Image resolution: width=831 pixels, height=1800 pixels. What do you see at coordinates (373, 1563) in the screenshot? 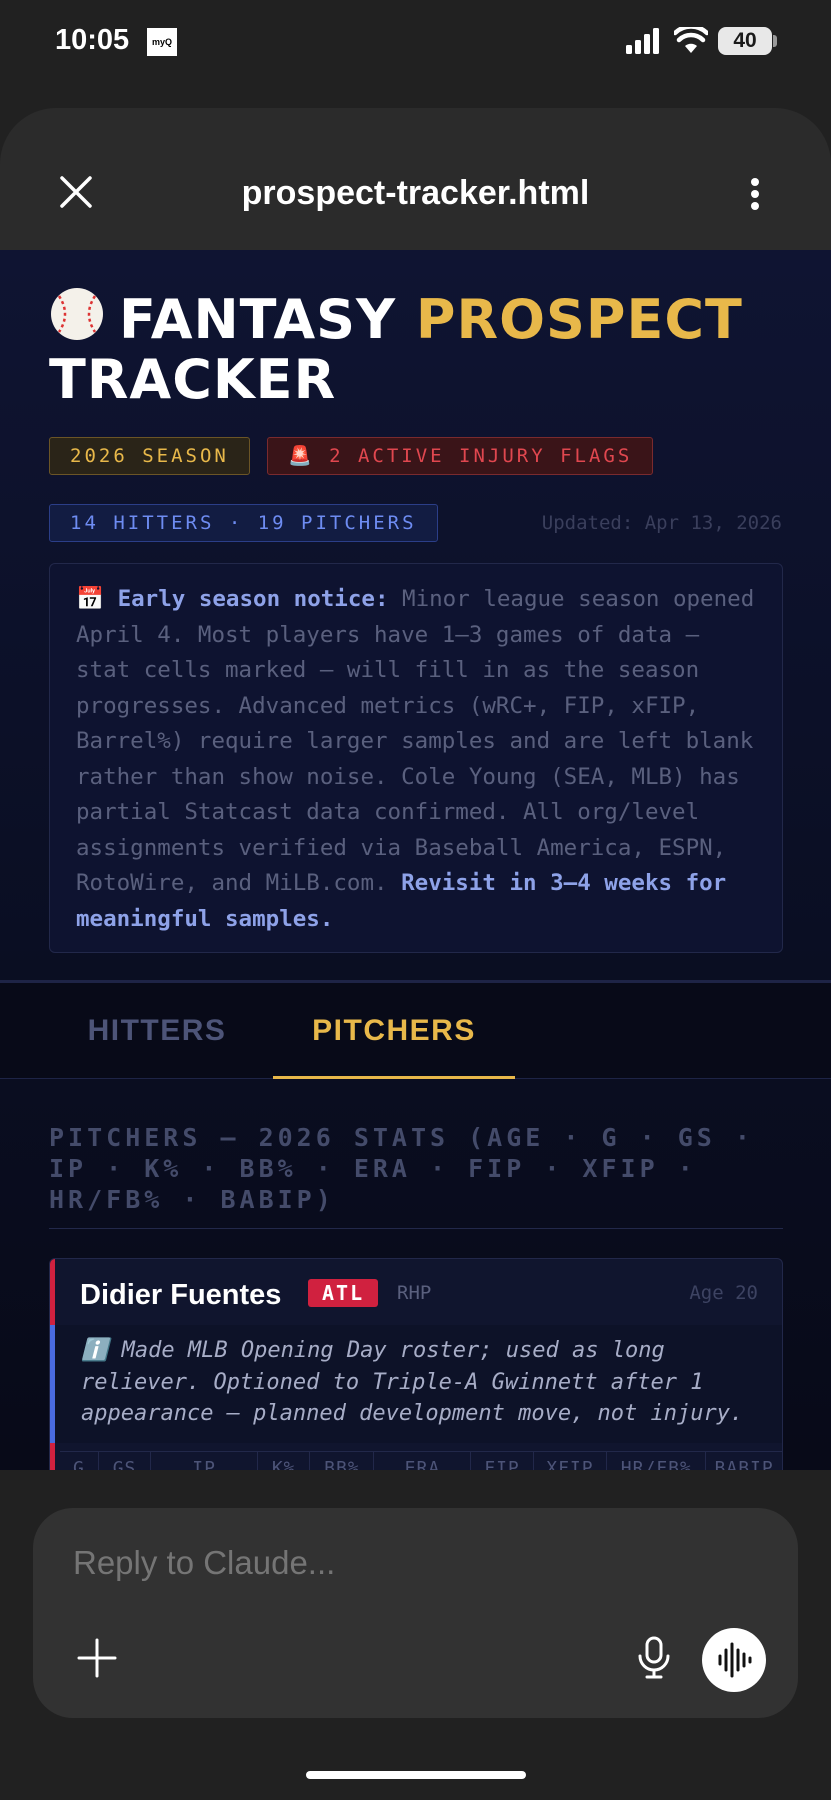
I see `reply-input` at bounding box center [373, 1563].